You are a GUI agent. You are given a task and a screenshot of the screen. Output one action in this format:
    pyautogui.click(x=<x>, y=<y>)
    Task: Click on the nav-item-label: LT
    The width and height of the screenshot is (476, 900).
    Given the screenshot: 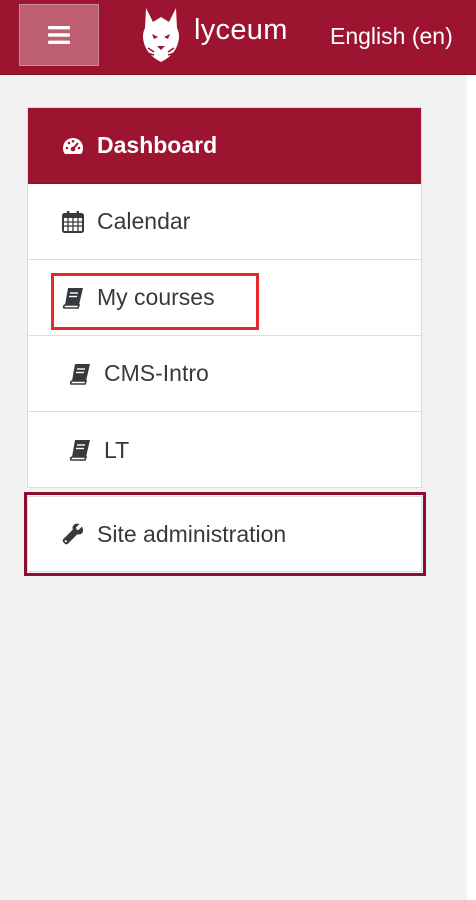 What is the action you would take?
    pyautogui.click(x=117, y=449)
    